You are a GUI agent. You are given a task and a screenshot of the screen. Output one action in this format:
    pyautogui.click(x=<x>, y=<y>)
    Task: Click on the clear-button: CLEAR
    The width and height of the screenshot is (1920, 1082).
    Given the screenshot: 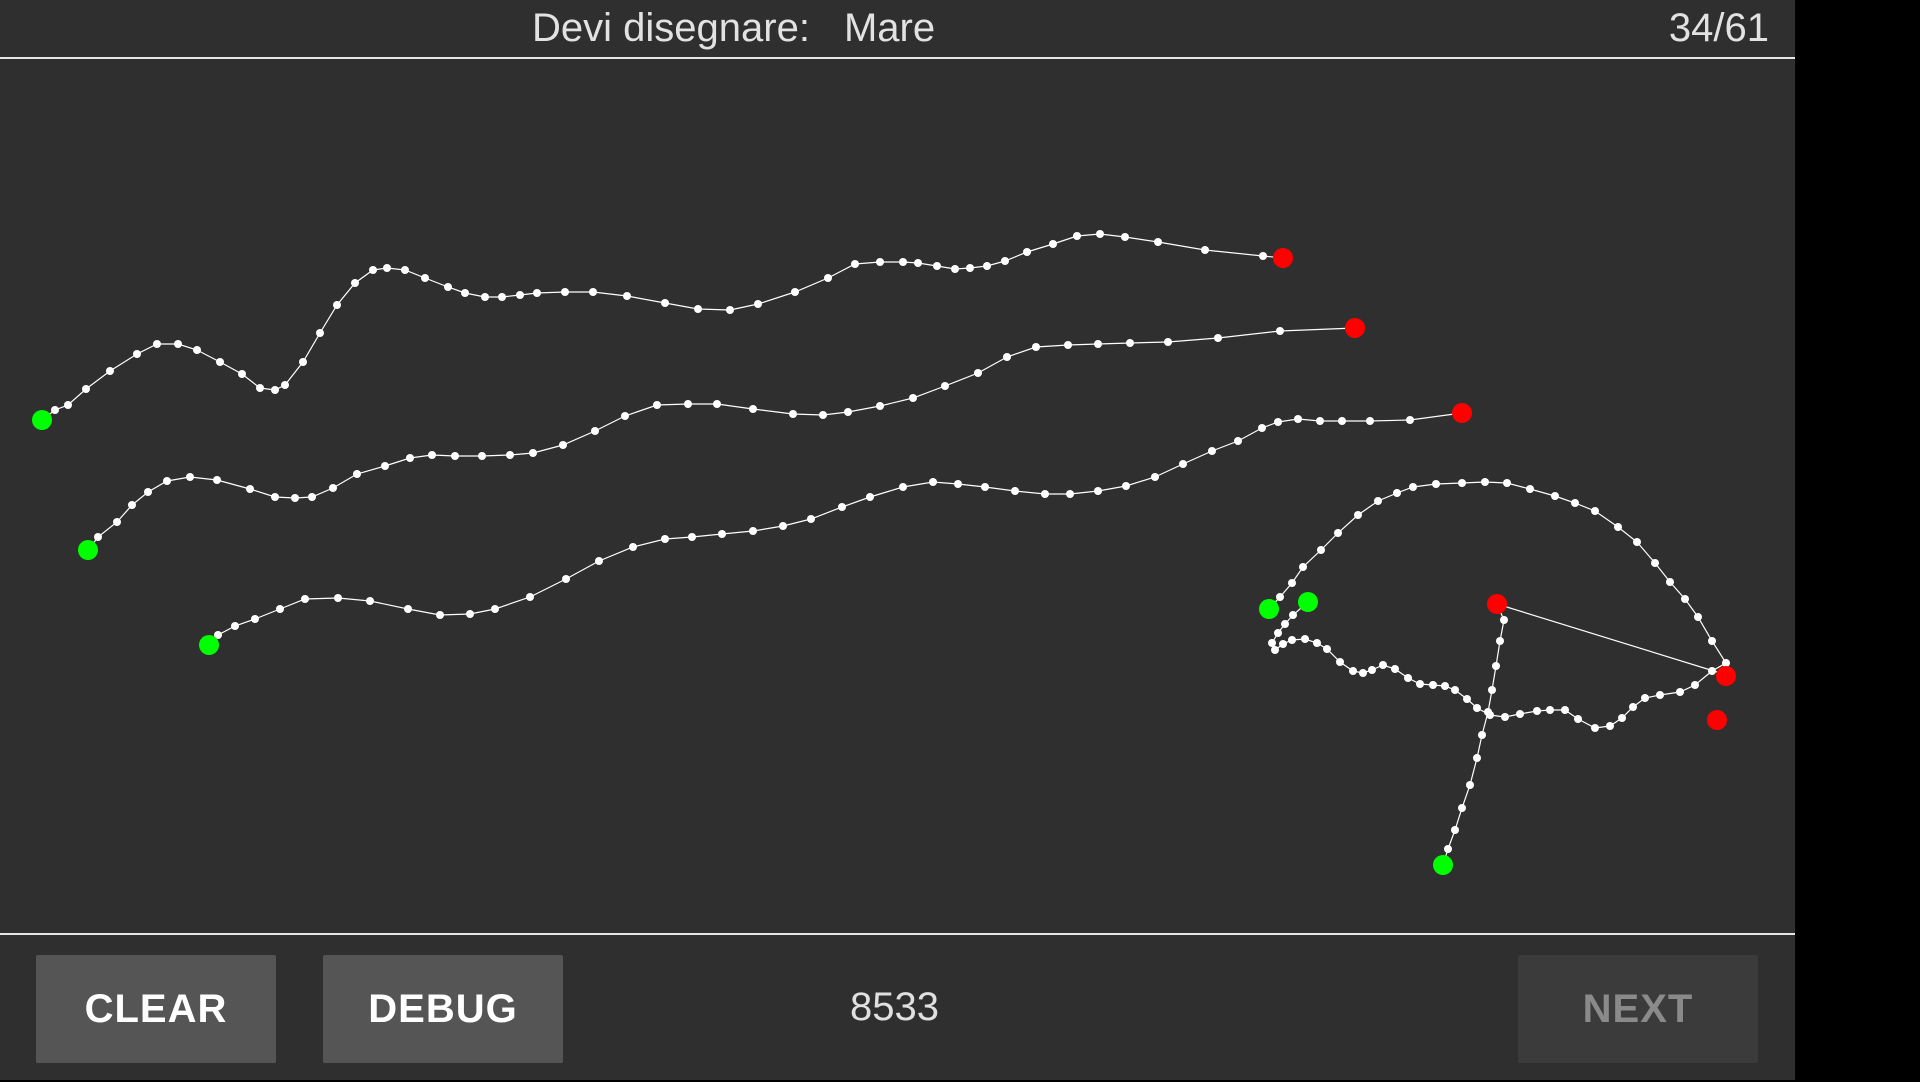 What is the action you would take?
    pyautogui.click(x=156, y=1009)
    